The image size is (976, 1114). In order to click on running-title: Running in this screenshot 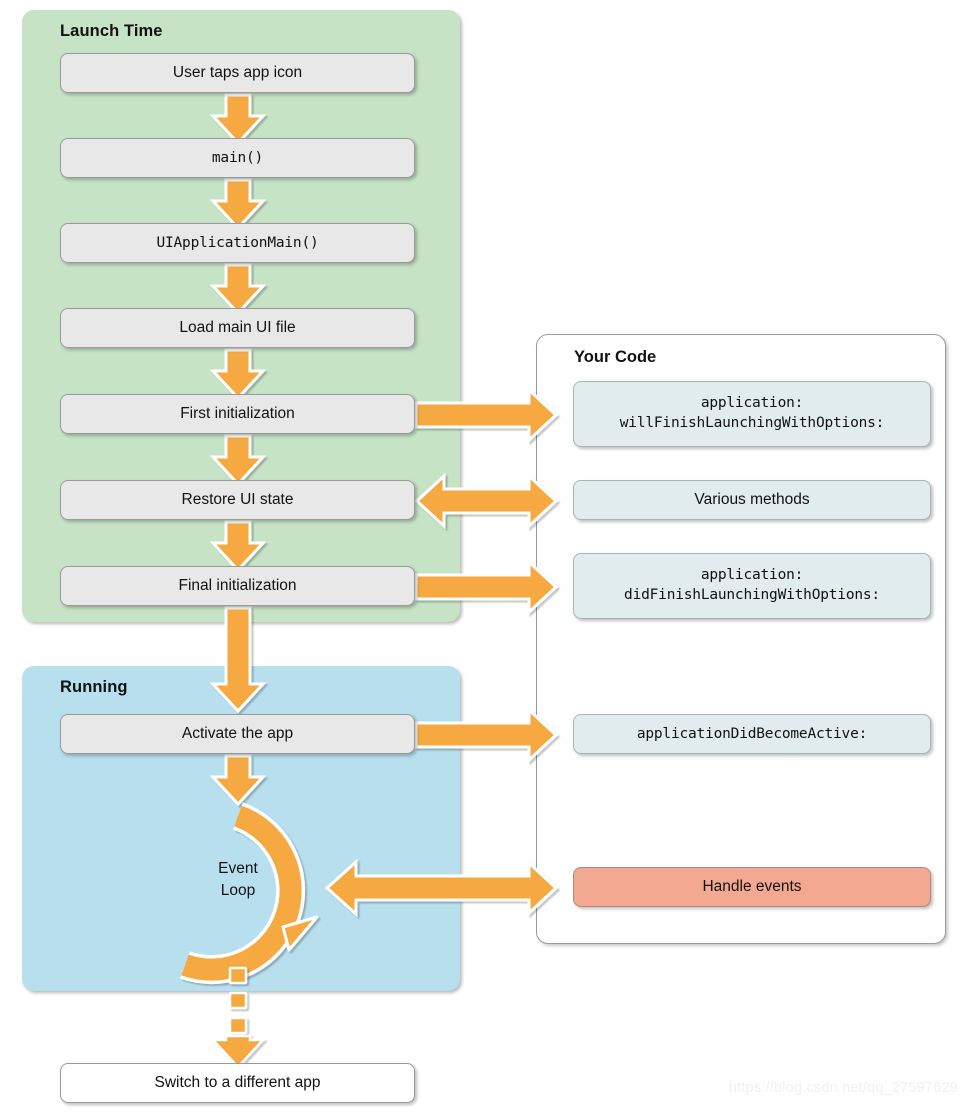, I will do `click(94, 687)`.